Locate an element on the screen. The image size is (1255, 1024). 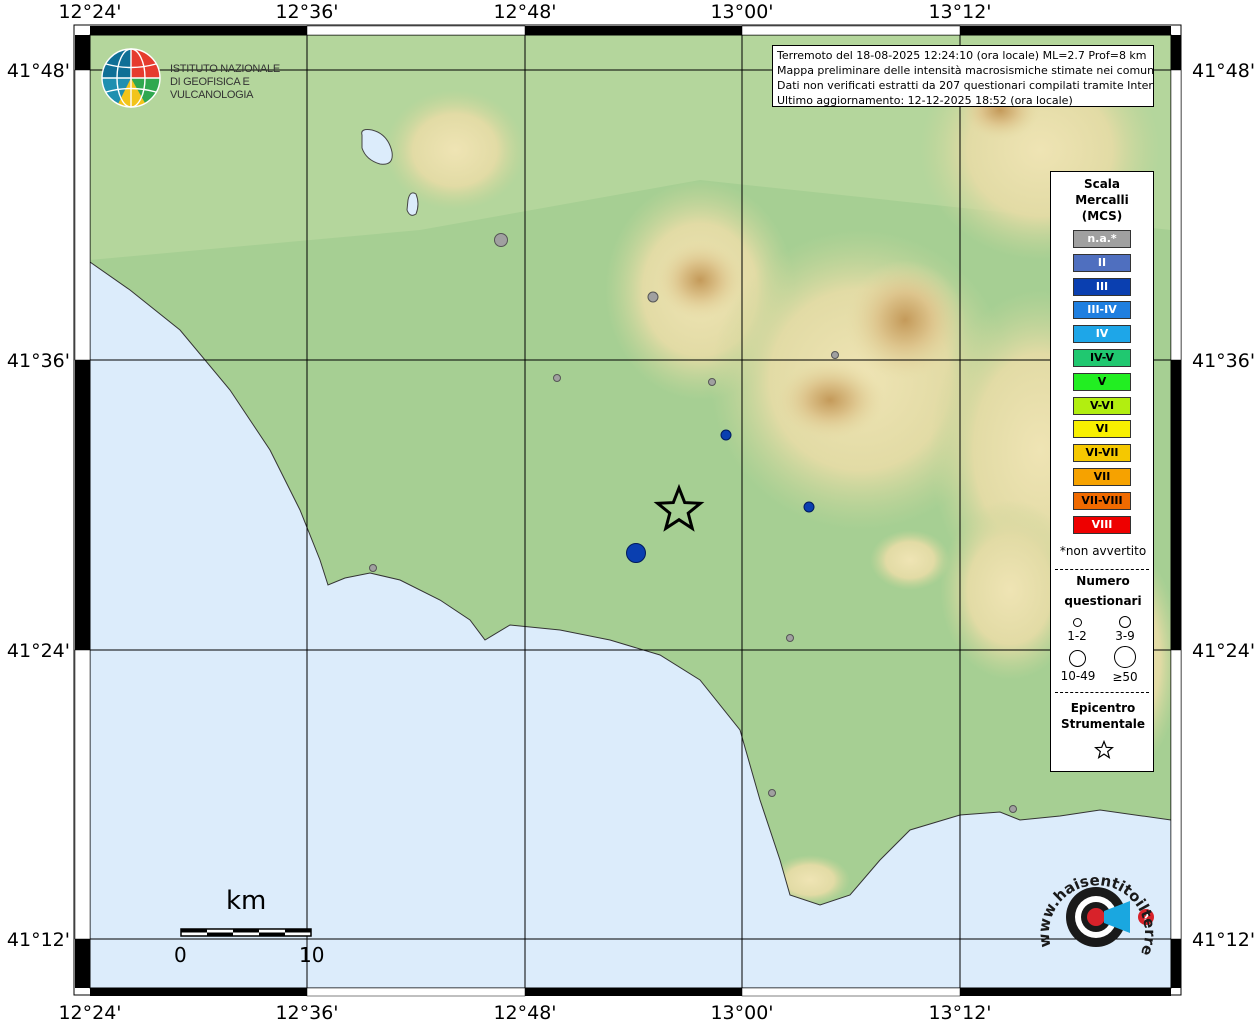
scale-start: 0 is located at coordinates (180, 955).